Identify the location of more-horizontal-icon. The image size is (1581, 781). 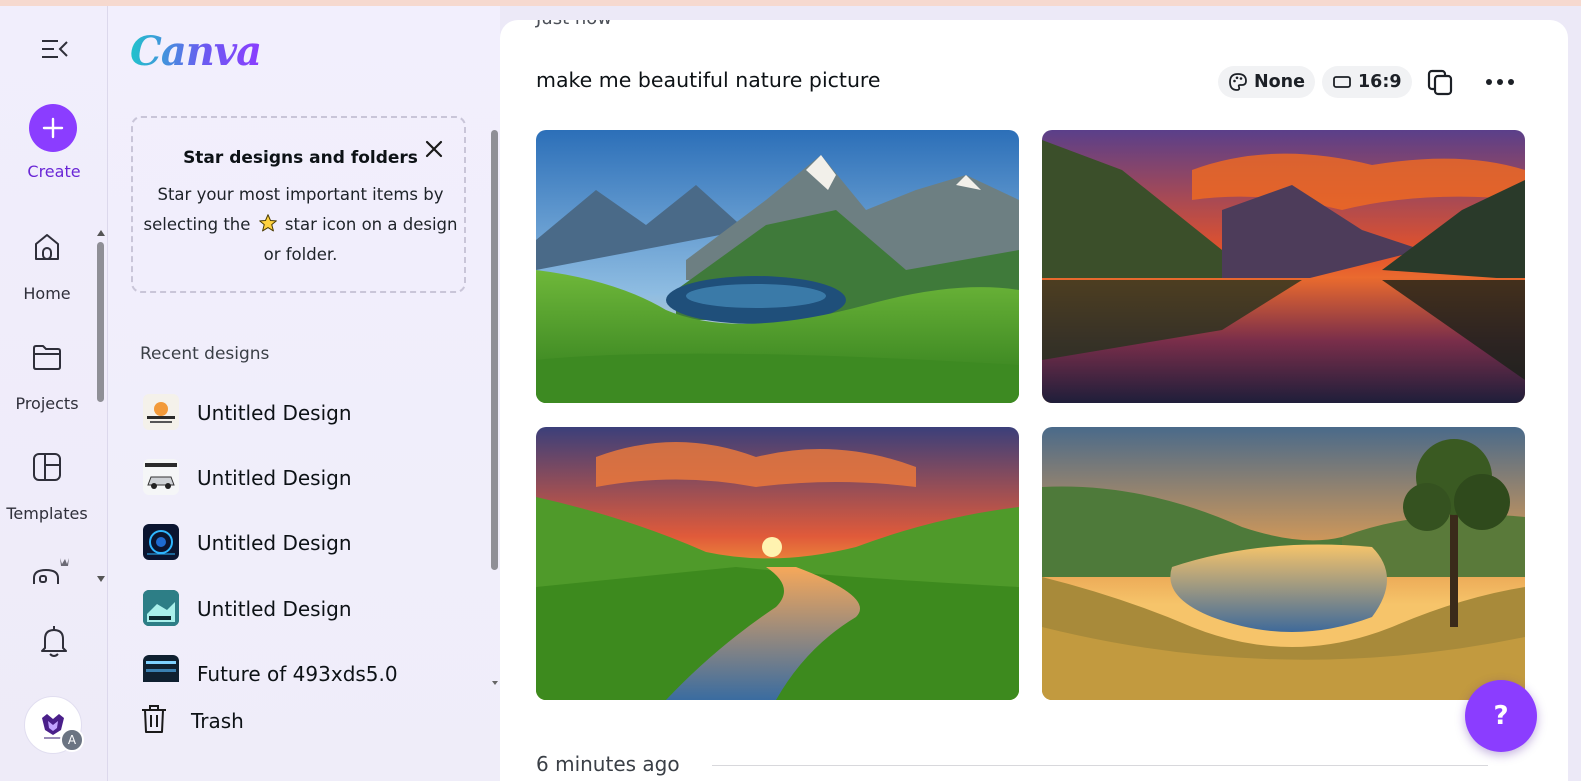
(1500, 82).